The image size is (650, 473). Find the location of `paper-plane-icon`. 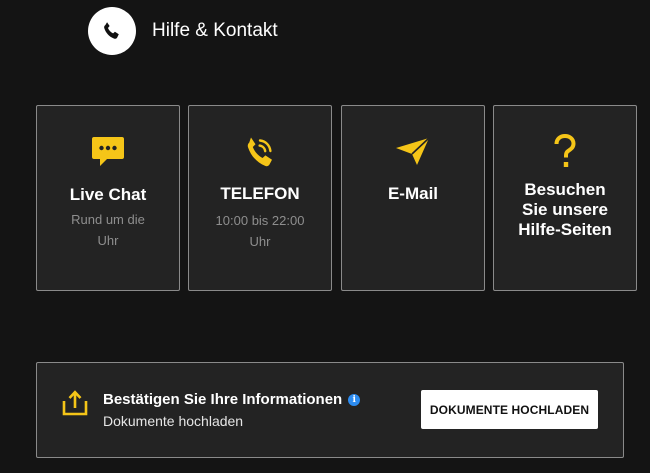

paper-plane-icon is located at coordinates (413, 152).